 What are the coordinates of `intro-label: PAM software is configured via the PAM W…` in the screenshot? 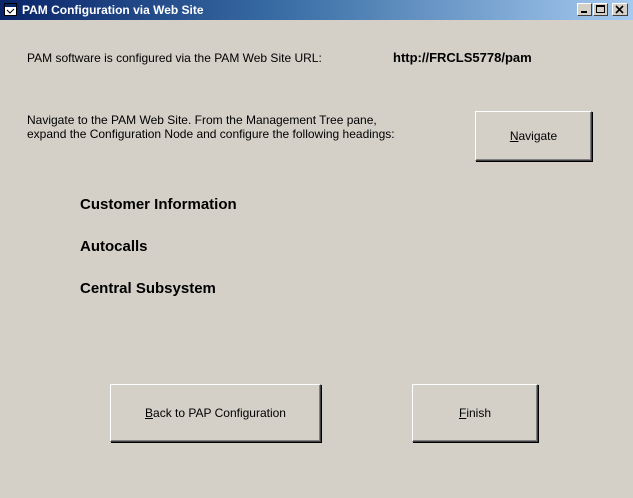 It's located at (174, 58).